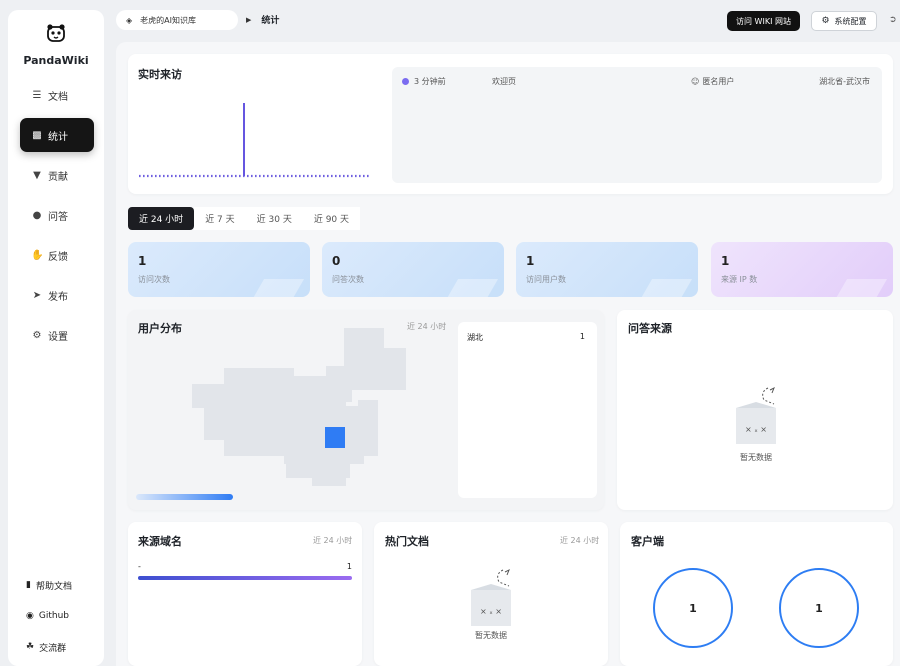 The height and width of the screenshot is (666, 900). What do you see at coordinates (739, 279) in the screenshot?
I see `stat-label: 来源 IP 数` at bounding box center [739, 279].